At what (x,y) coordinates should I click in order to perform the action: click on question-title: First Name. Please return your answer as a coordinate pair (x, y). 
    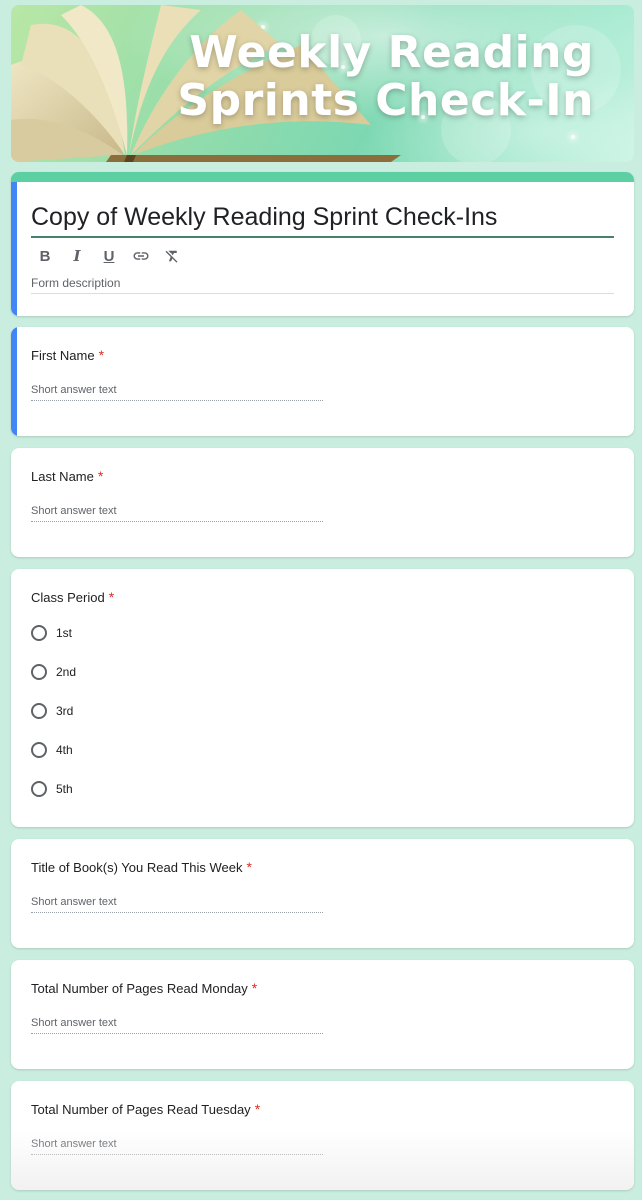
    Looking at the image, I should click on (63, 355).